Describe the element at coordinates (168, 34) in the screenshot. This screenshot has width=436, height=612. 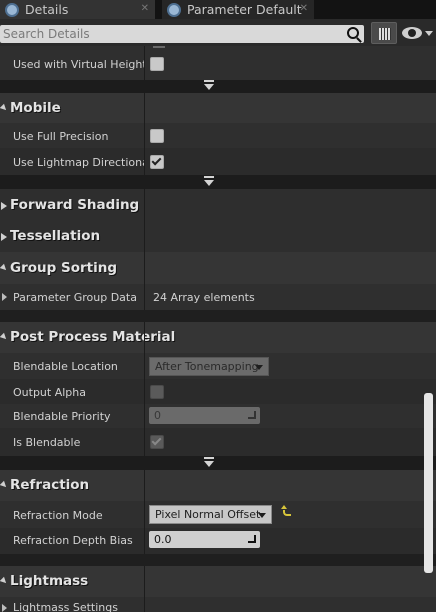
I see `search-input` at that location.